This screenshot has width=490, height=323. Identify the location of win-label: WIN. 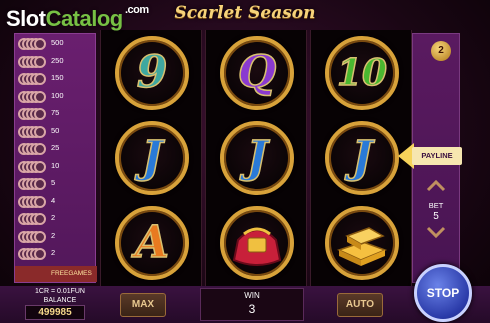
(252, 295).